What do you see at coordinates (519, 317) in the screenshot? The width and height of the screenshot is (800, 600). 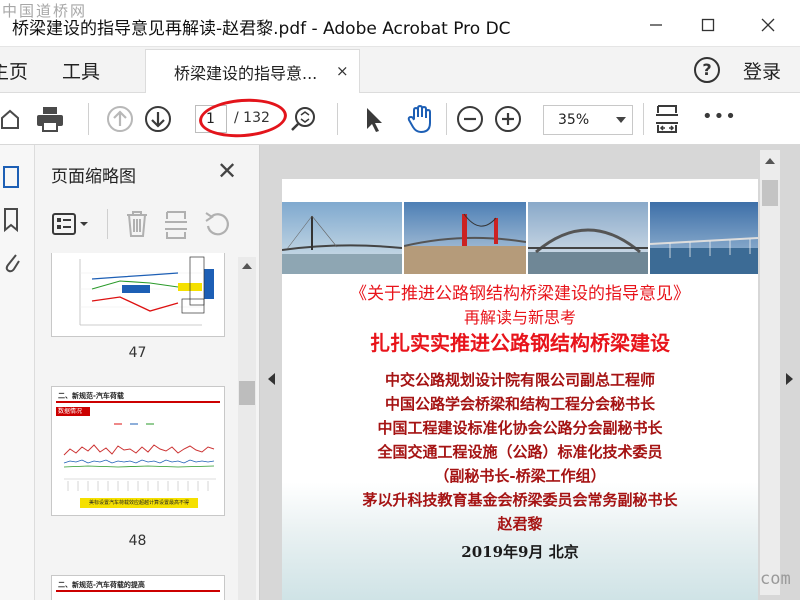 I see `document-subtitle: 再解读与新思考` at bounding box center [519, 317].